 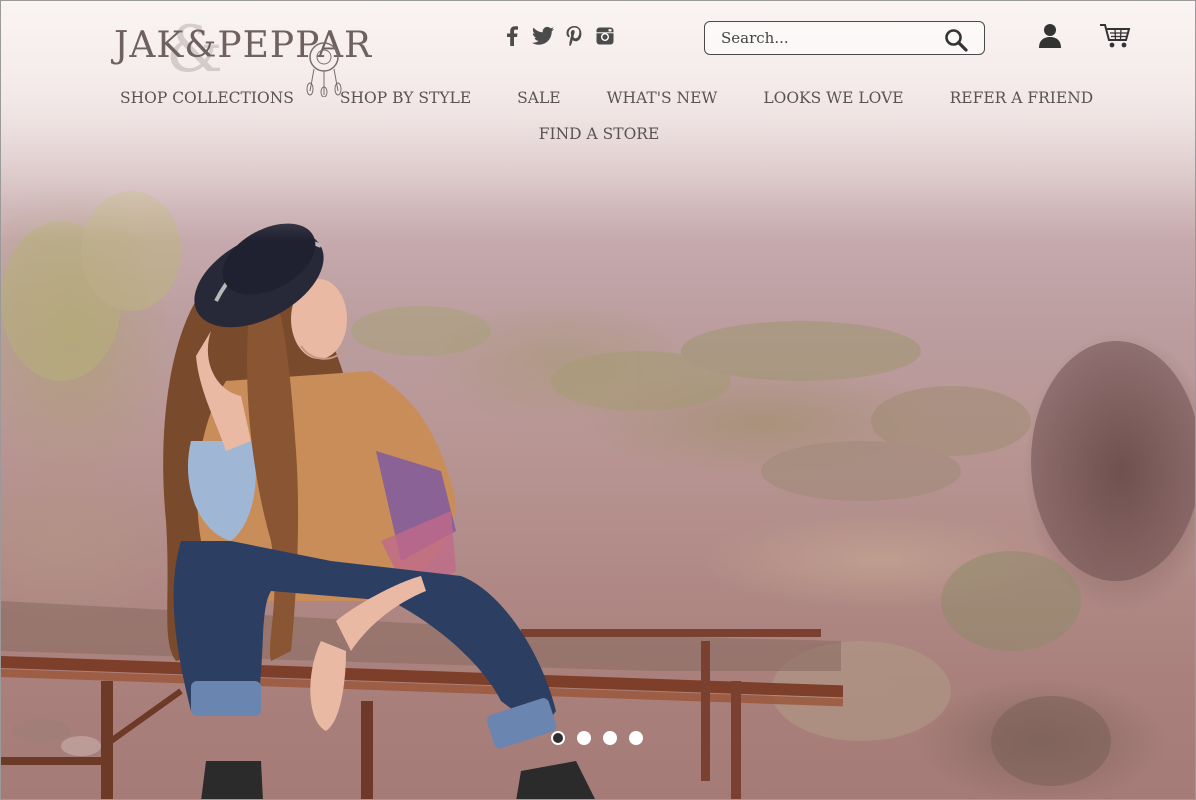 What do you see at coordinates (207, 98) in the screenshot?
I see `nav-item-shop-collections: SHOP COLLECTIONS` at bounding box center [207, 98].